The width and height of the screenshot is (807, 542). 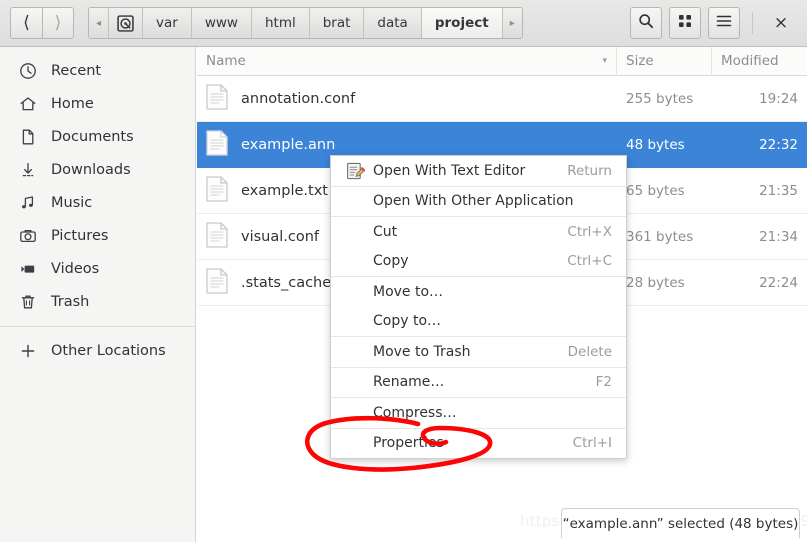 I want to click on breadcrumb-item-www: www, so click(x=221, y=23).